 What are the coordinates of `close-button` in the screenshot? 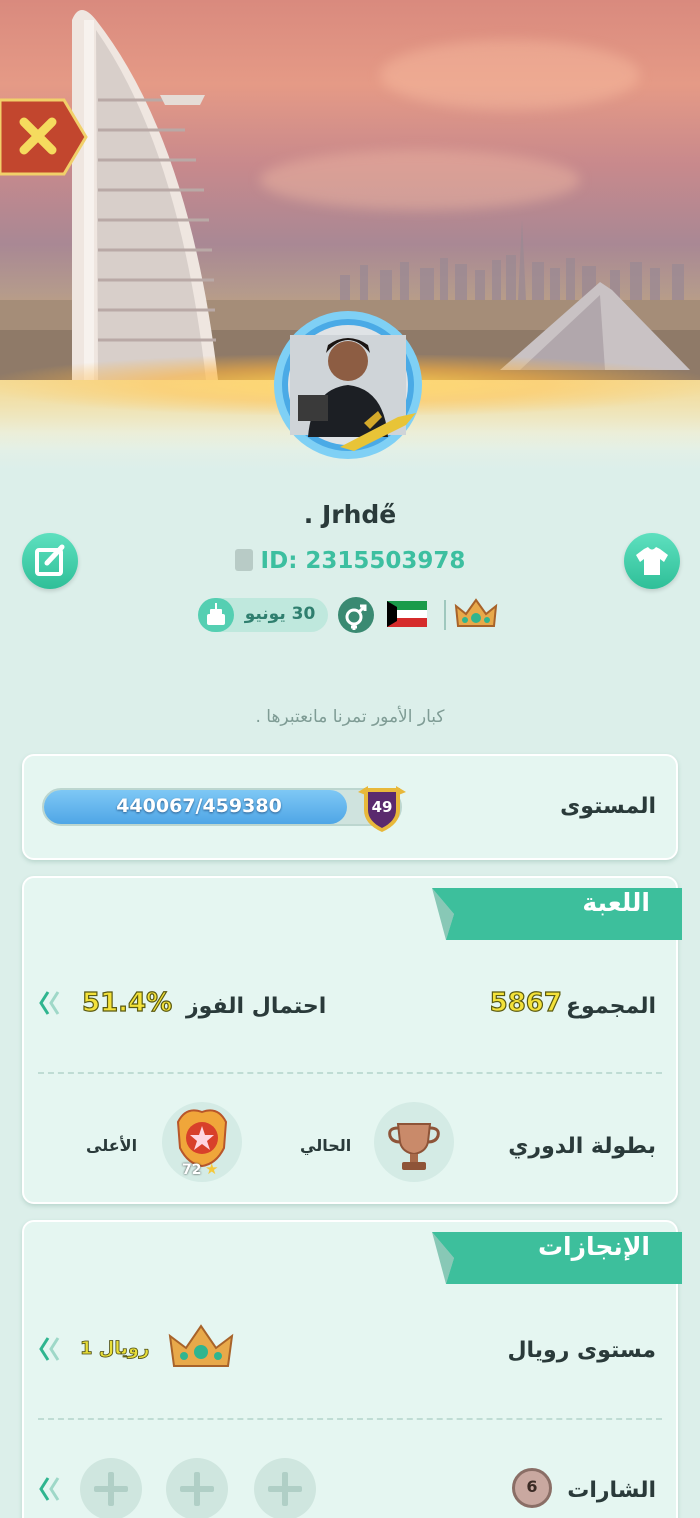 It's located at (44, 137).